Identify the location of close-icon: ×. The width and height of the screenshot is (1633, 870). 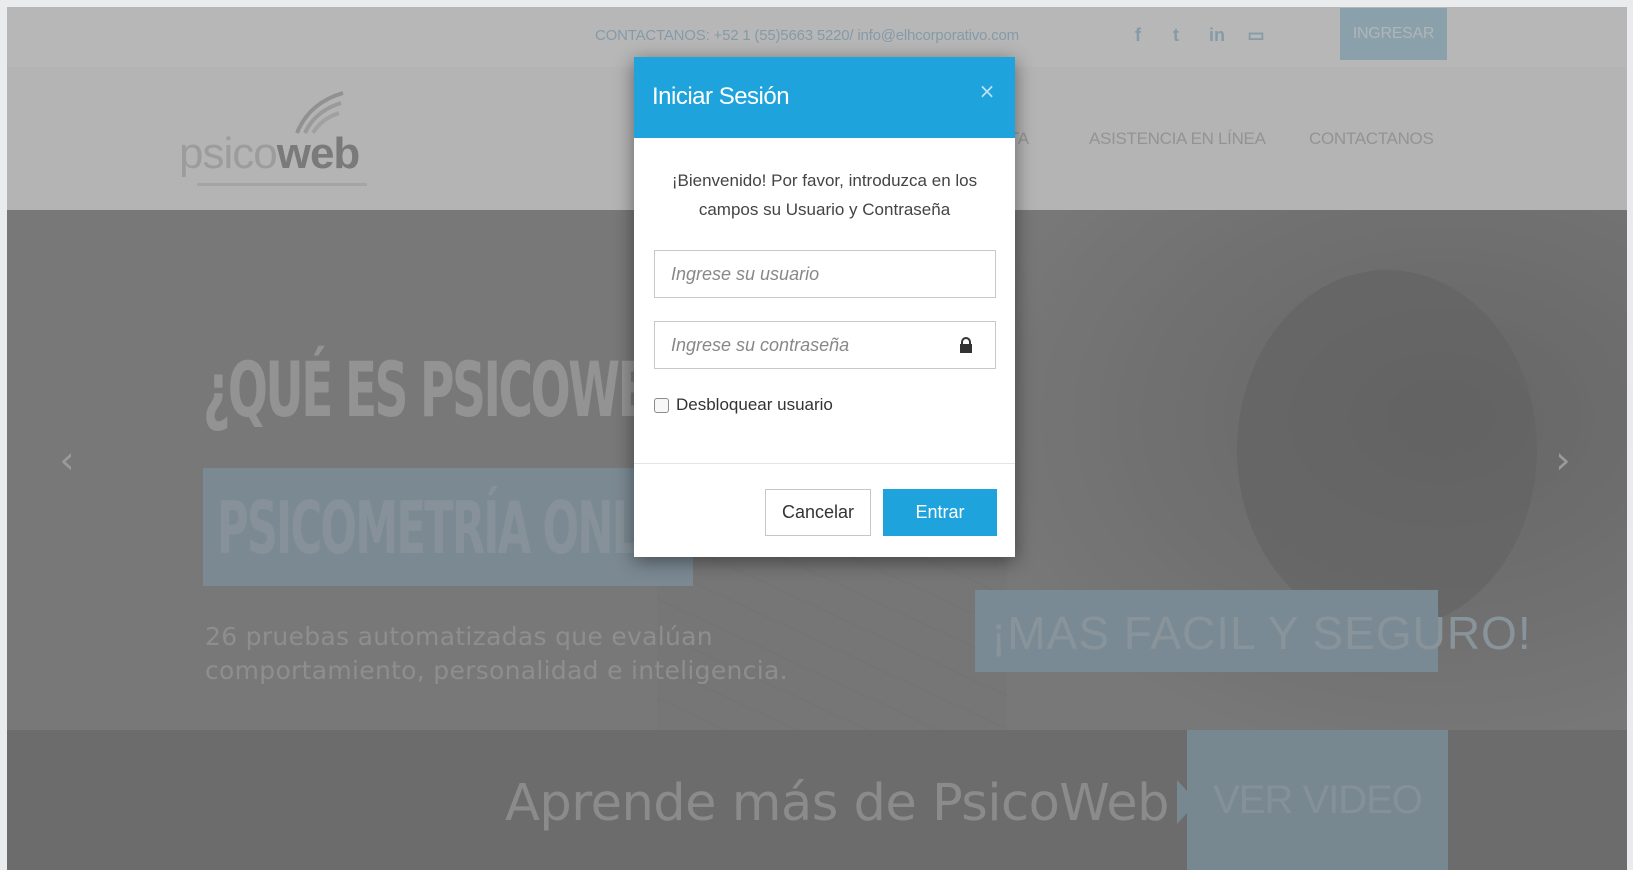
(987, 91).